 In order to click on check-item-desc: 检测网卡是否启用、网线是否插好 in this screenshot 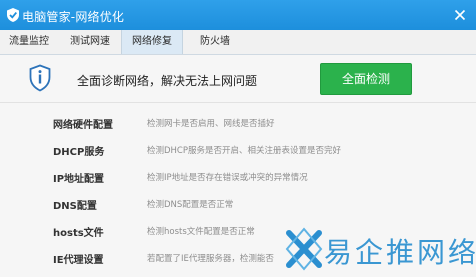, I will do `click(211, 124)`.